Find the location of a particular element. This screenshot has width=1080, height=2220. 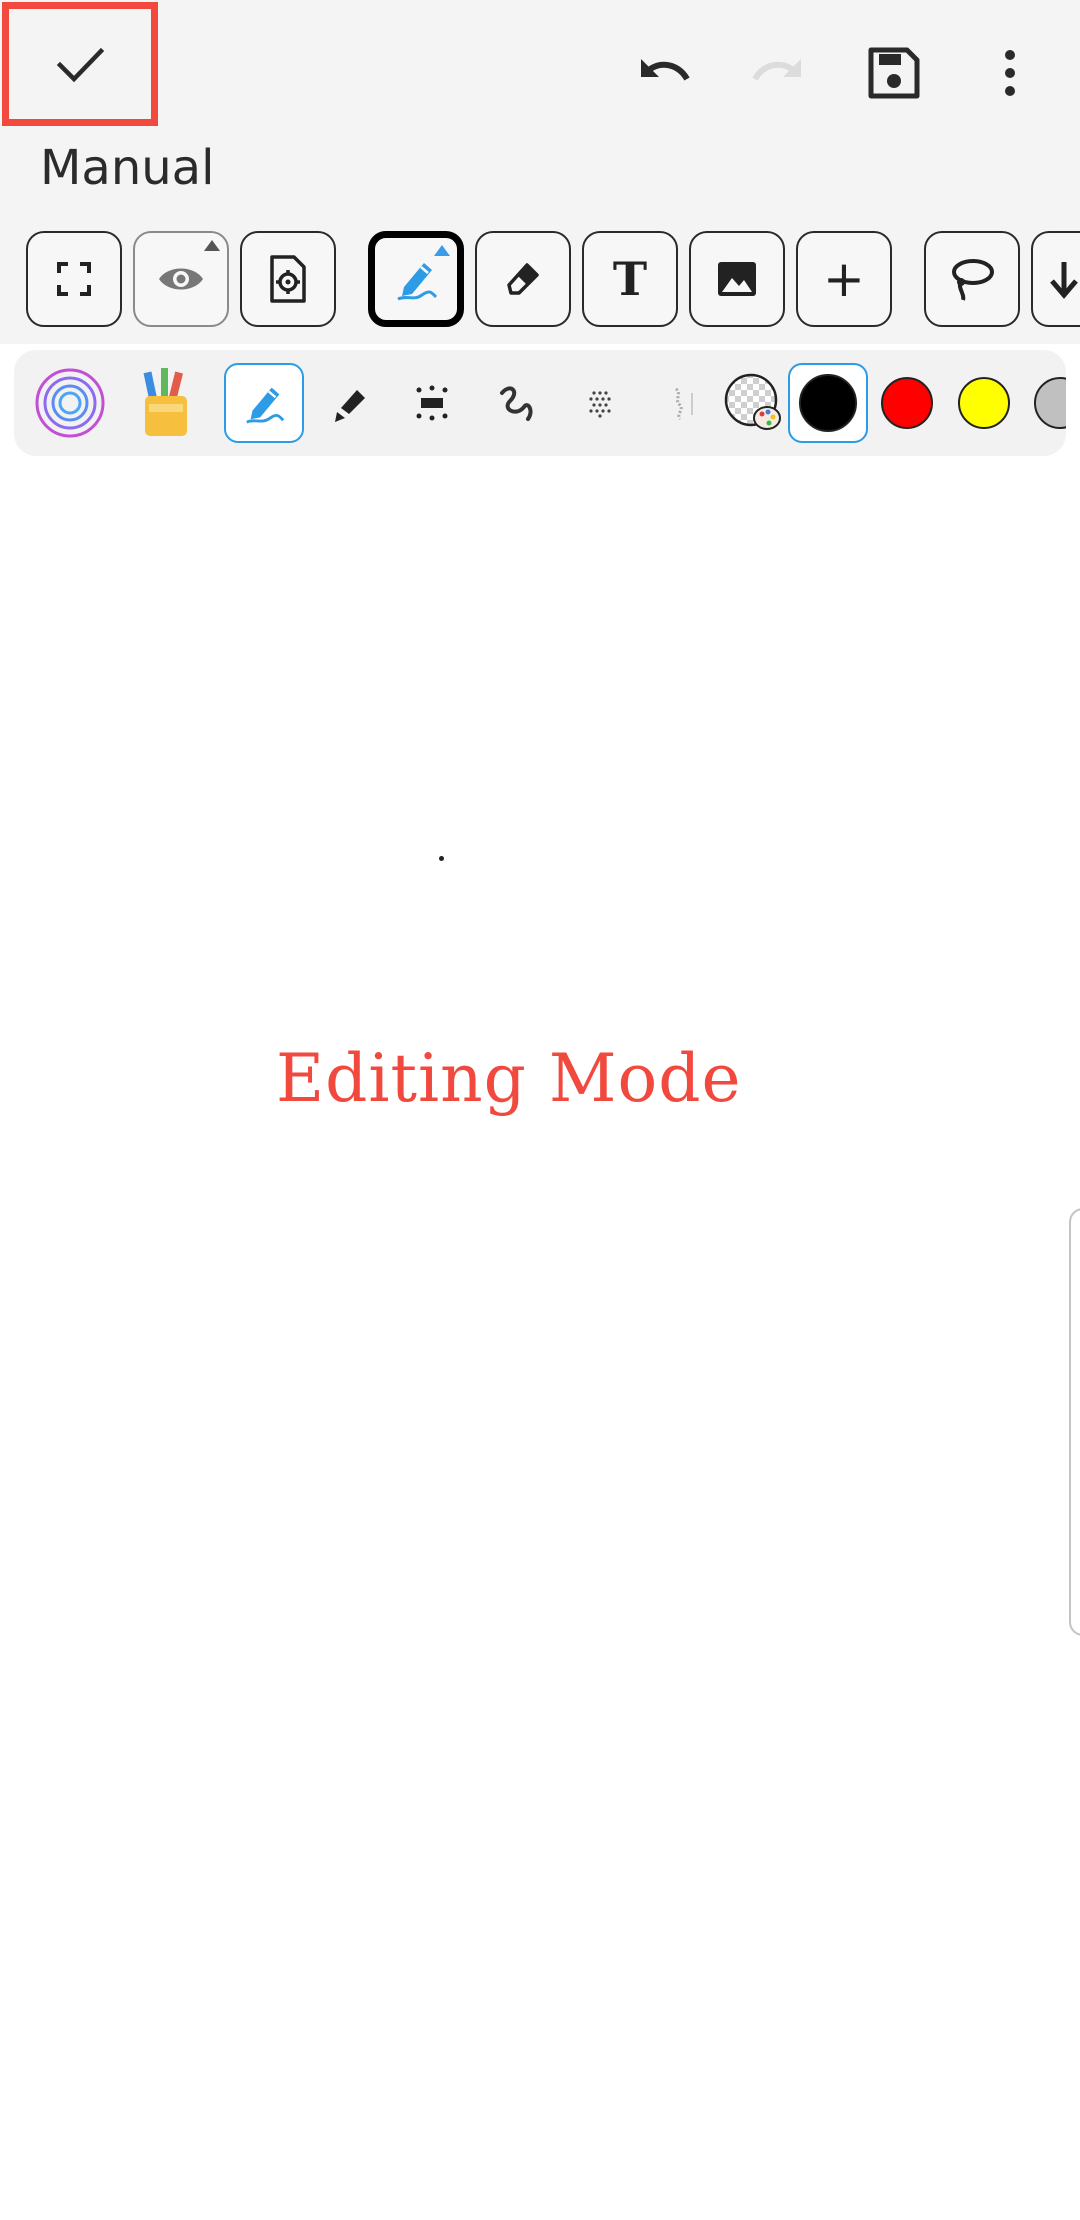

text-tool-button: T is located at coordinates (630, 279).